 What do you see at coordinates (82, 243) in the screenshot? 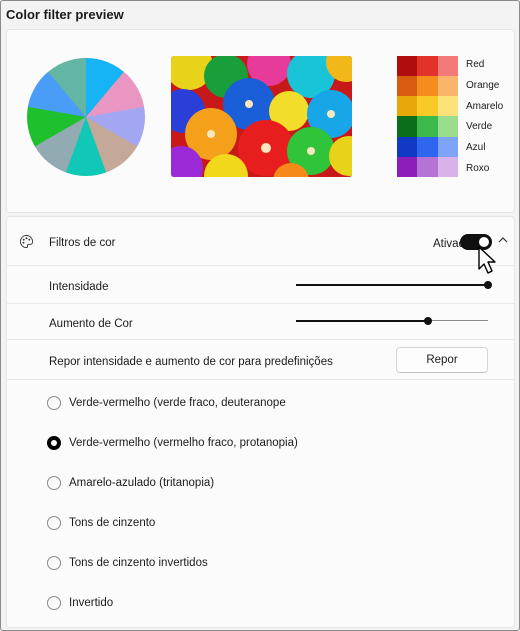
I see `color-filters-label: Filtros de cor` at bounding box center [82, 243].